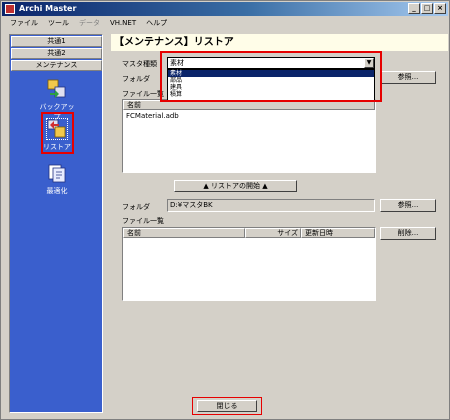  What do you see at coordinates (427, 8) in the screenshot?
I see `maximize-button: □` at bounding box center [427, 8].